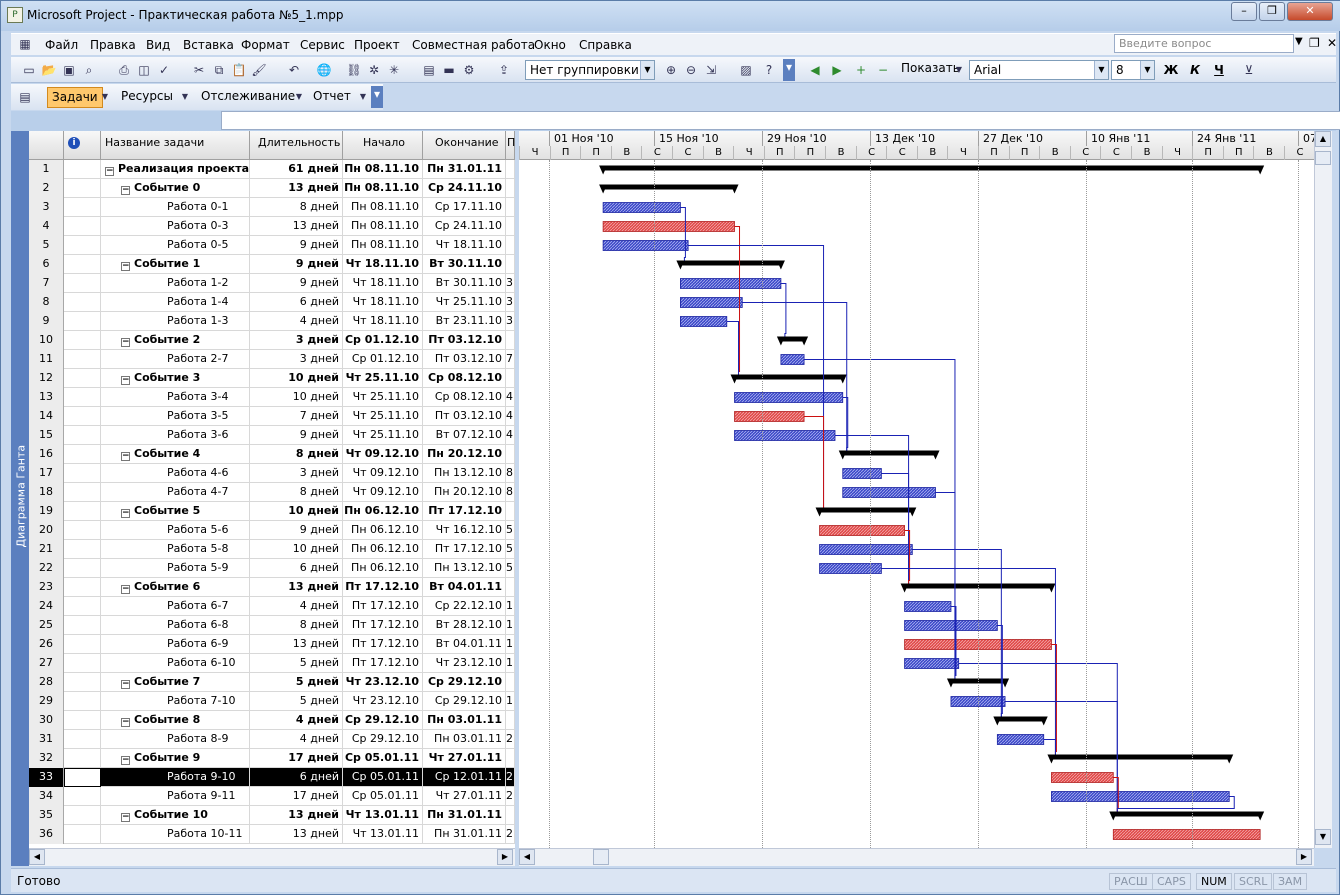 The height and width of the screenshot is (895, 1340). I want to click on duration-cell: 8 дней, so click(296, 454).